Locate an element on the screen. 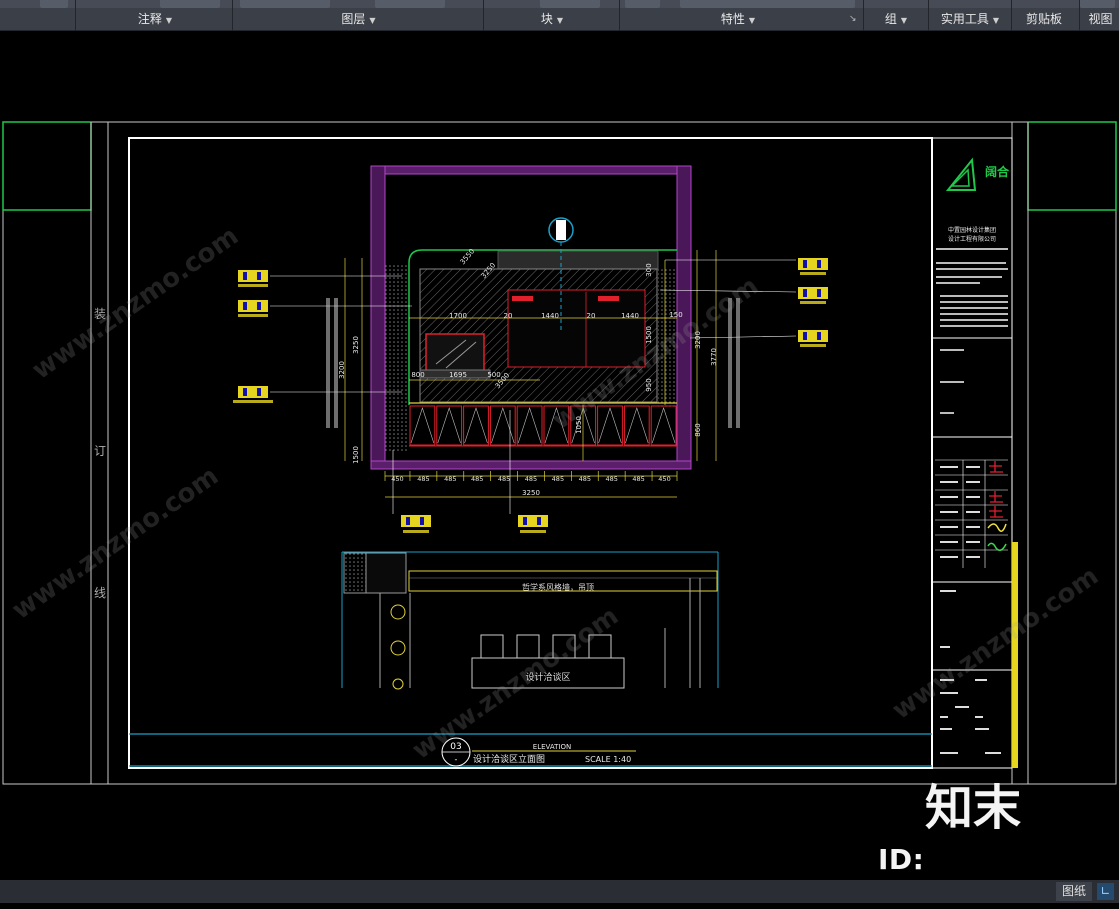 Image resolution: width=1119 pixels, height=909 pixels. dim-text: 800 is located at coordinates (417, 375).